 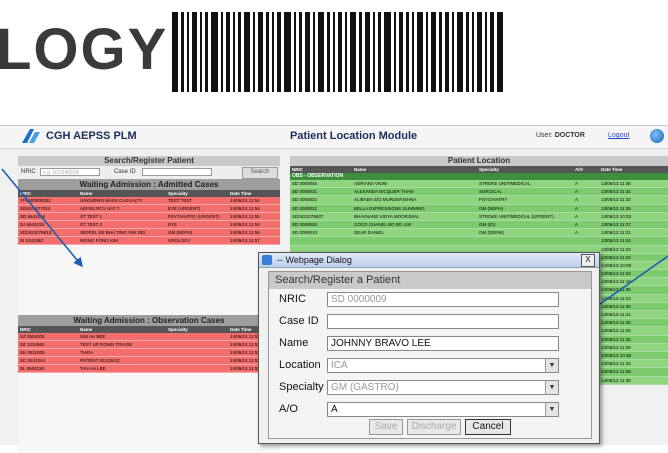 I want to click on table-row: SC 0241344 PATIENT 0241344C 14/06/13 11:53, so click(x=149, y=361).